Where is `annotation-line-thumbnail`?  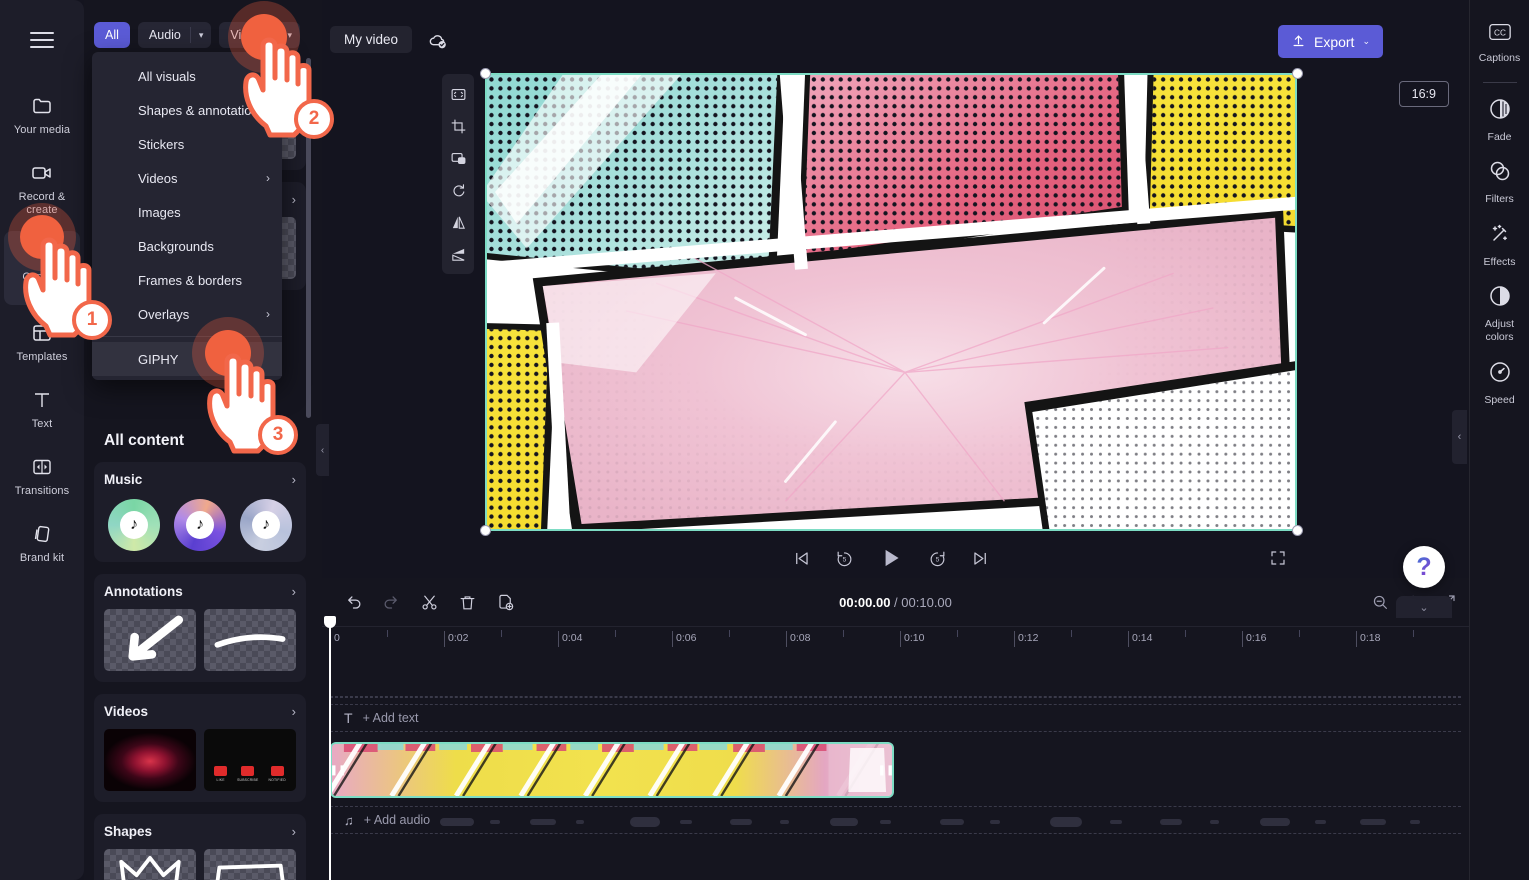
annotation-line-thumbnail is located at coordinates (250, 640).